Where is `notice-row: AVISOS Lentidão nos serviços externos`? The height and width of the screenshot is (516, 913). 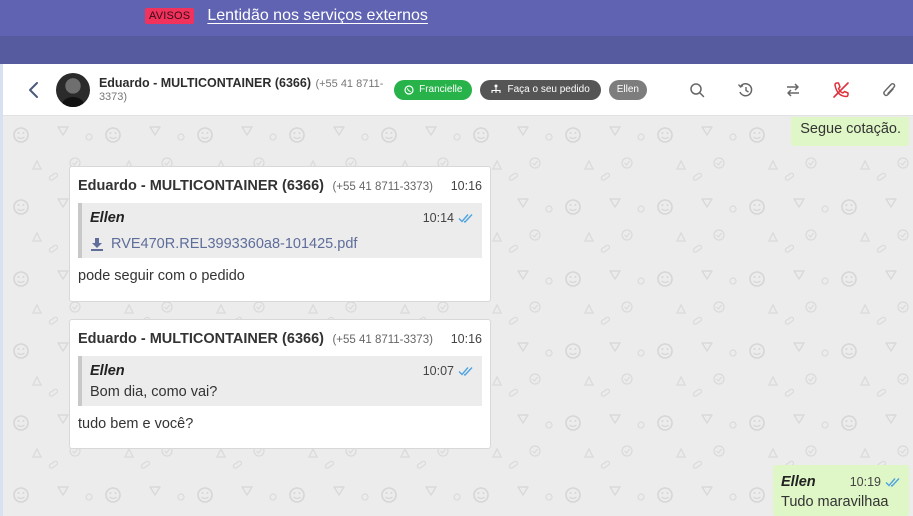 notice-row: AVISOS Lentidão nos serviços externos is located at coordinates (286, 16).